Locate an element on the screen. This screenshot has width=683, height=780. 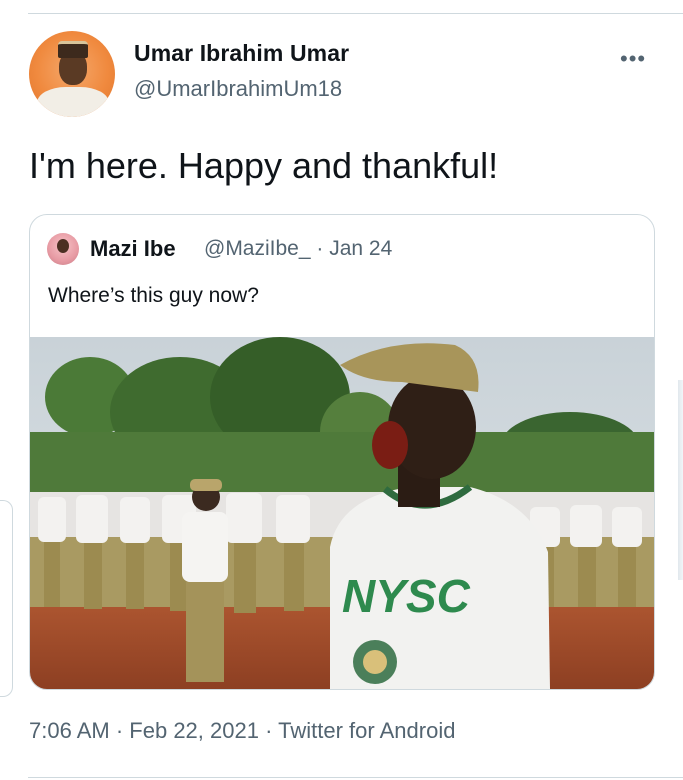
tweet-source: Twitter for Android is located at coordinates (366, 730).